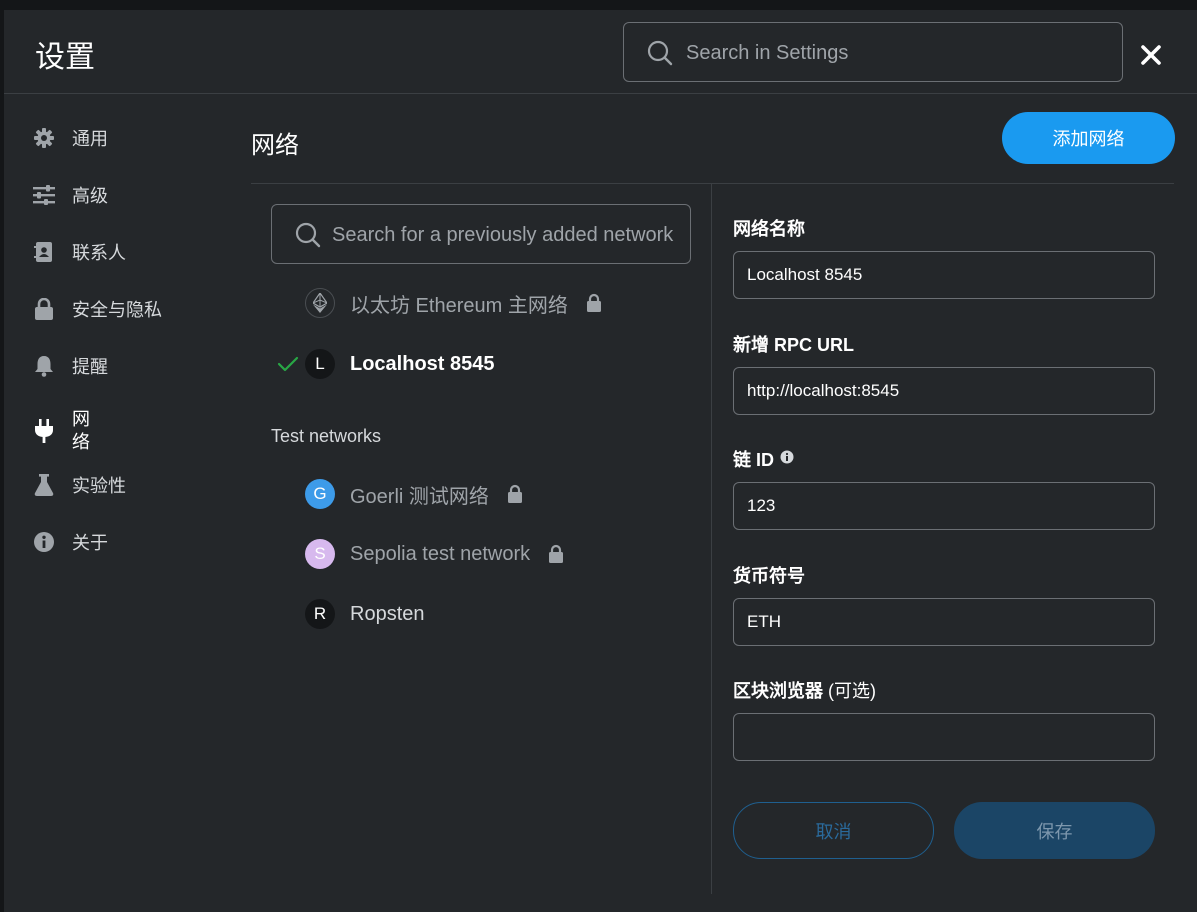 Image resolution: width=1197 pixels, height=912 pixels. What do you see at coordinates (754, 460) in the screenshot?
I see `chain-id-label: 链 ID` at bounding box center [754, 460].